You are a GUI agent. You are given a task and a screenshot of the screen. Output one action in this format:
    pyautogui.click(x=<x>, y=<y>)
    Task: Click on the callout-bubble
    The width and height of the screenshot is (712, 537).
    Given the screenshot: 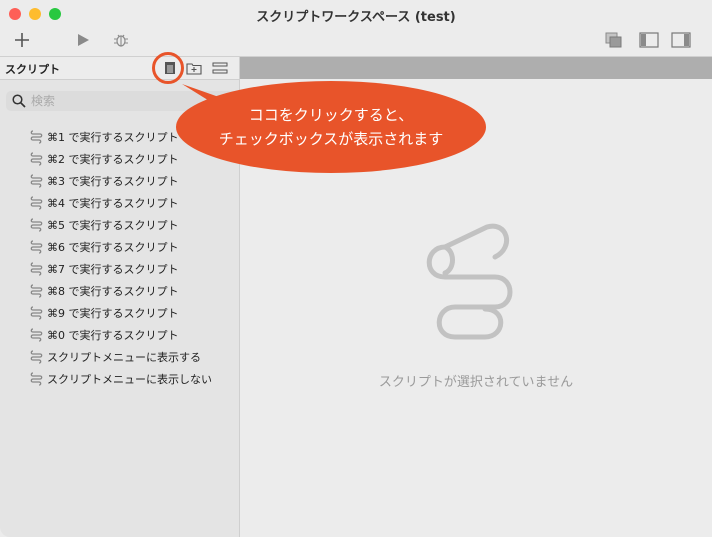 What is the action you would take?
    pyautogui.click(x=331, y=127)
    